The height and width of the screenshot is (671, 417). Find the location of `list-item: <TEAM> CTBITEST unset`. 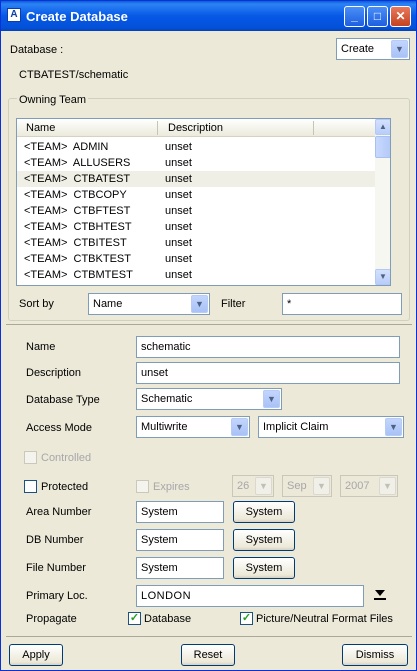

list-item: <TEAM> CTBITEST unset is located at coordinates (196, 243).